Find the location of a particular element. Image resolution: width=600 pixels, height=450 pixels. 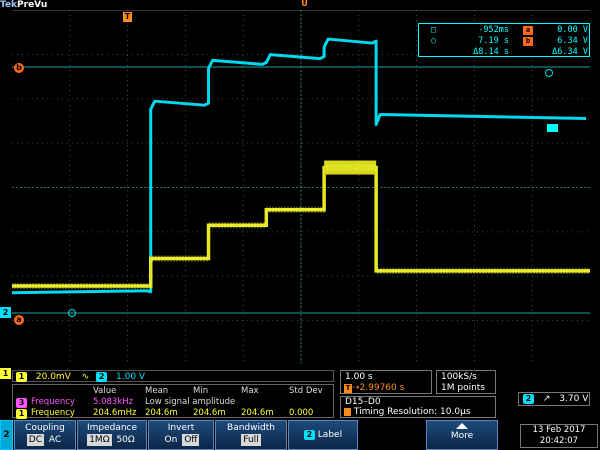

meas1-stddev: 0.000 is located at coordinates (301, 413).